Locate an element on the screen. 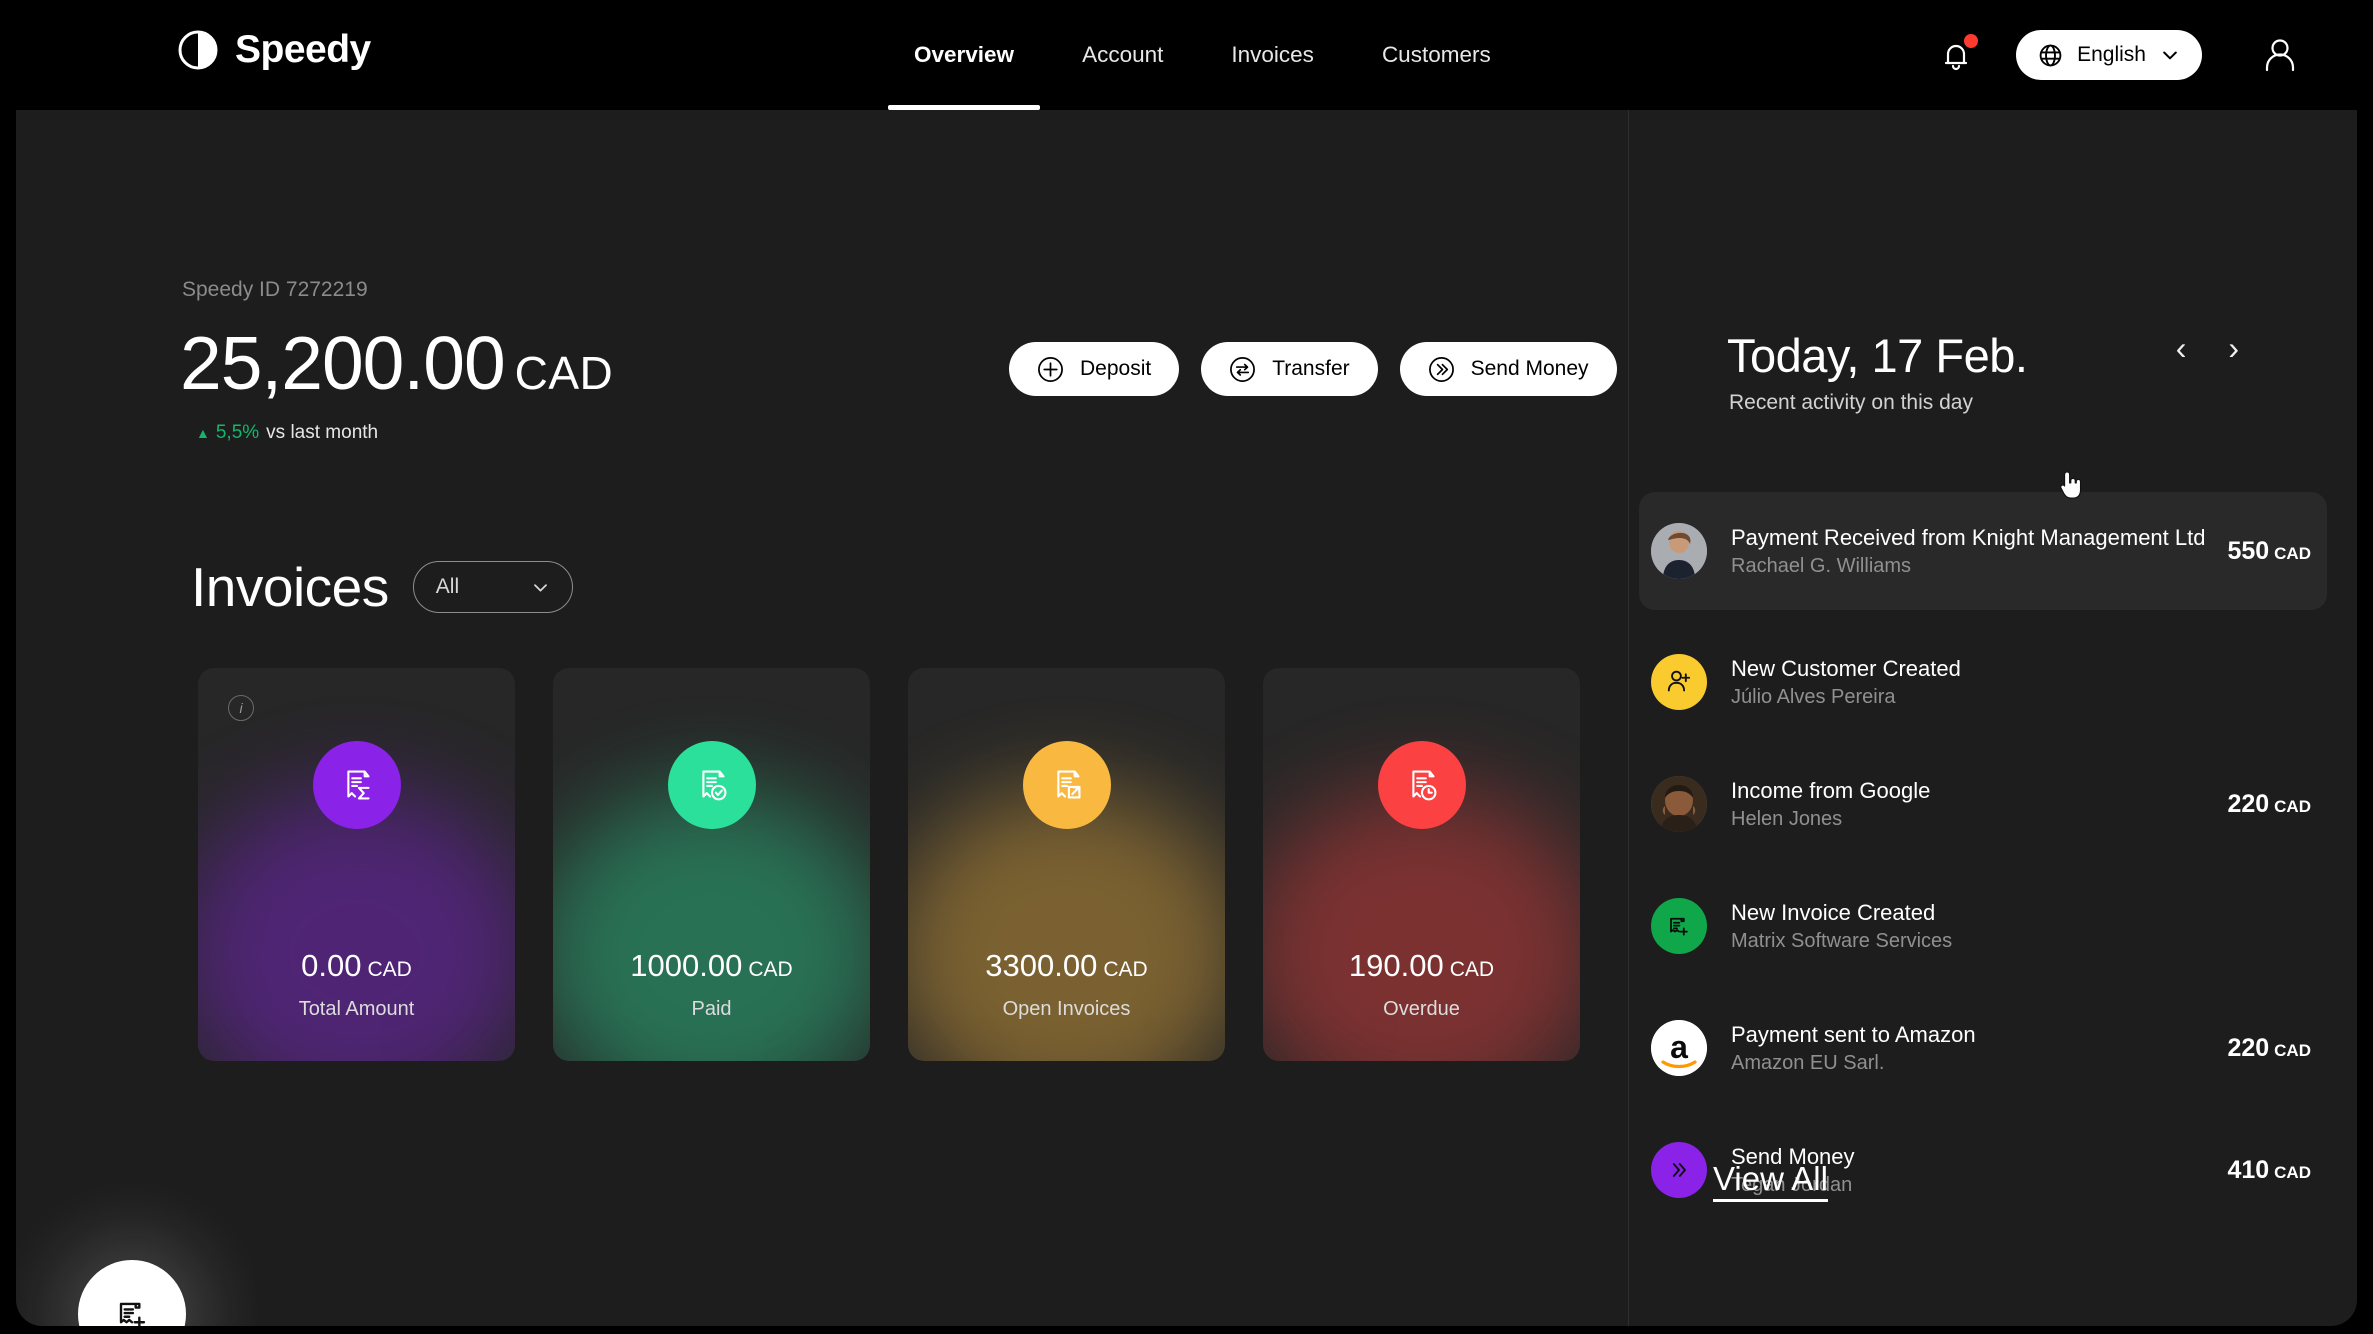 Image resolution: width=2373 pixels, height=1334 pixels. view-all-link: View All is located at coordinates (1770, 1179).